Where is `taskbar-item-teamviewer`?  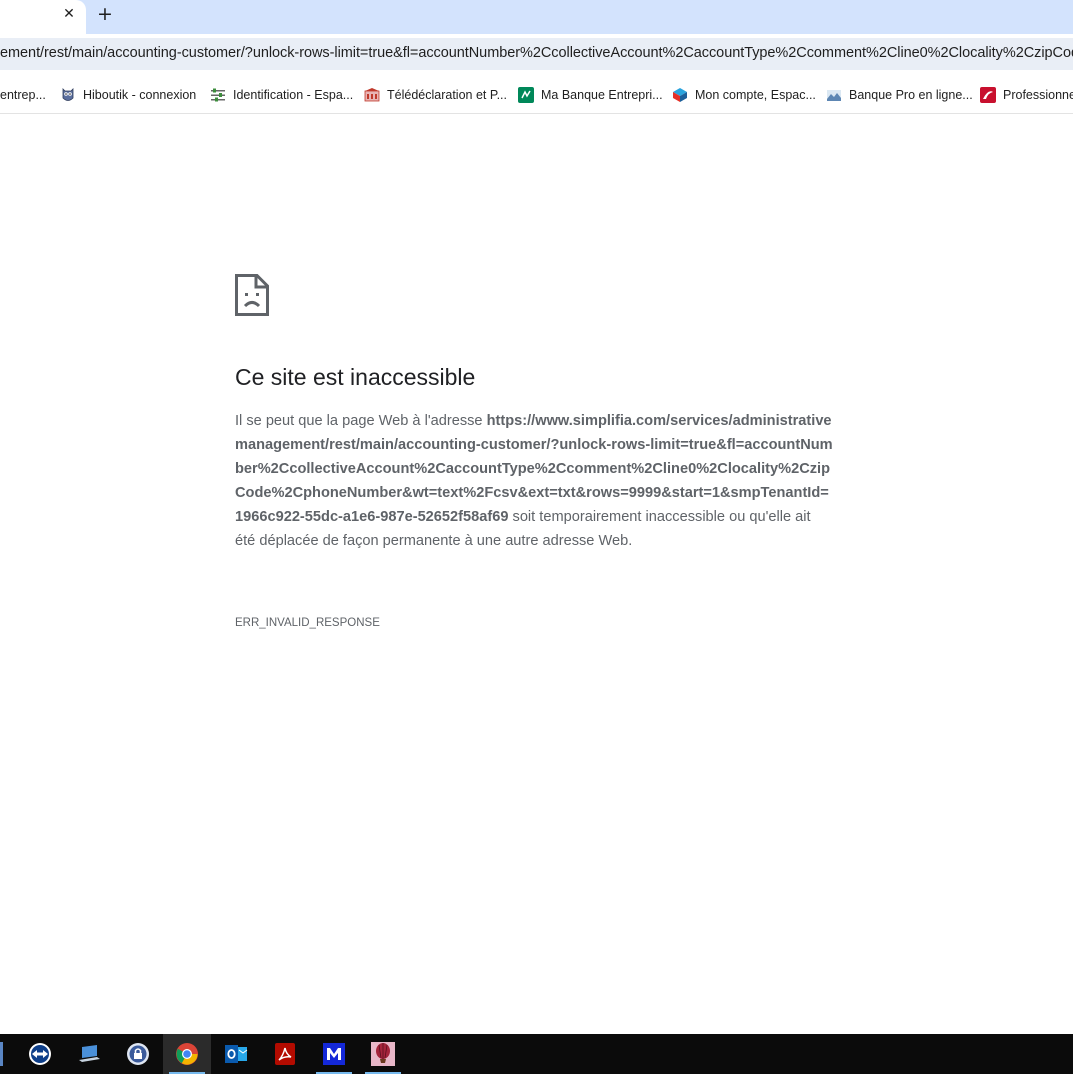
taskbar-item-teamviewer is located at coordinates (40, 1054).